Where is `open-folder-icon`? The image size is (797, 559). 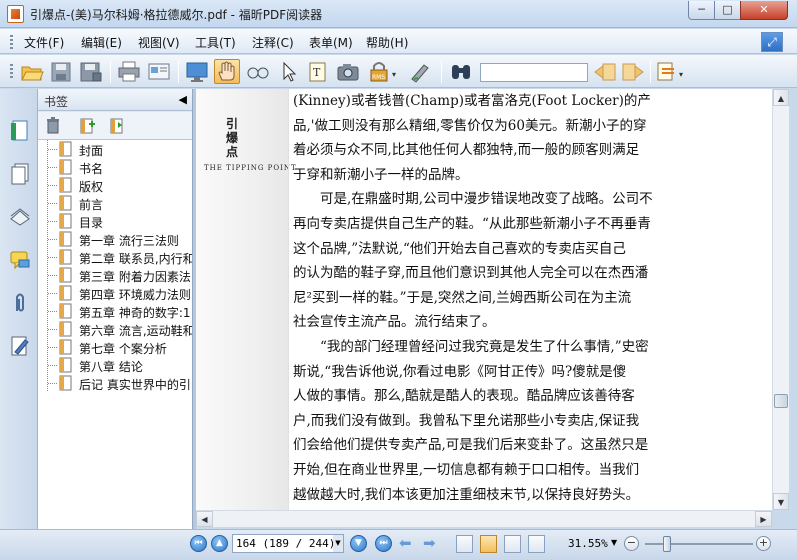
open-folder-icon is located at coordinates (32, 71).